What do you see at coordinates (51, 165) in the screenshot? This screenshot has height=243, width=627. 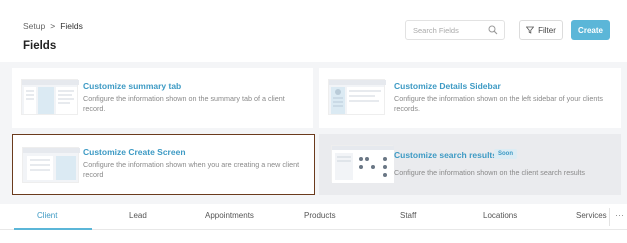 I see `create-screen-preview-image` at bounding box center [51, 165].